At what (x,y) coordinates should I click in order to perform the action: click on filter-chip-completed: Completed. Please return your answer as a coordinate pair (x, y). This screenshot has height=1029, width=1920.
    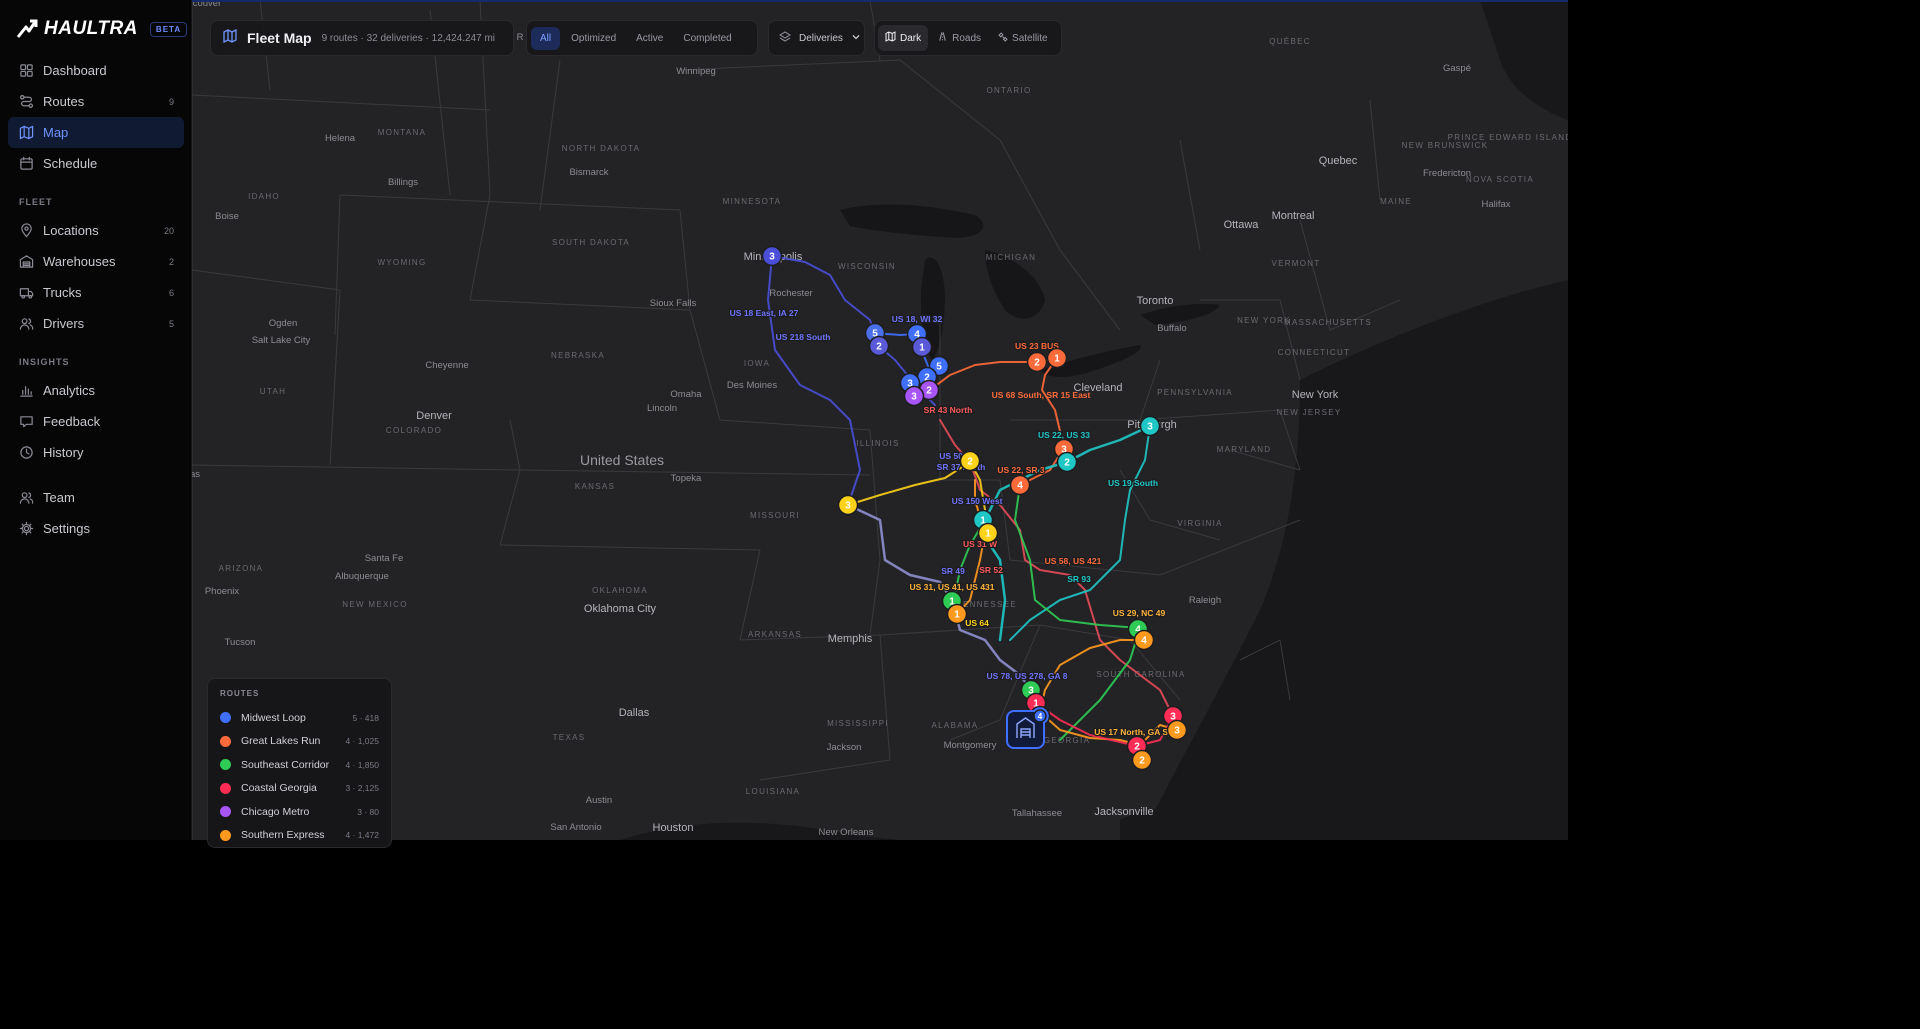
    Looking at the image, I should click on (707, 38).